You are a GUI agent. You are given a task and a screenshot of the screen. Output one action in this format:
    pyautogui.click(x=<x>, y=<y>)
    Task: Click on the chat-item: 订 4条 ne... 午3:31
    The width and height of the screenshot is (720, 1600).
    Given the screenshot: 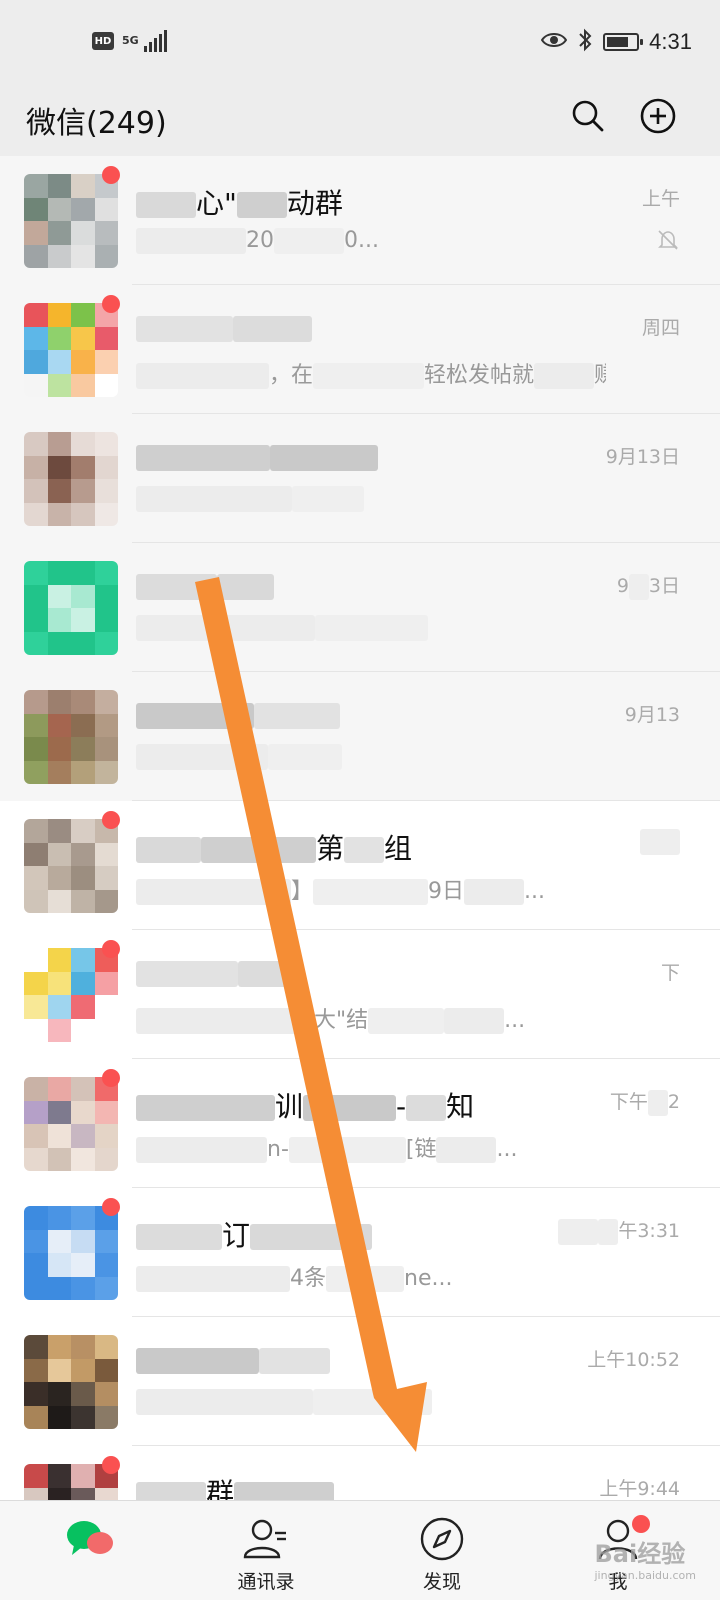 What is the action you would take?
    pyautogui.click(x=360, y=1252)
    